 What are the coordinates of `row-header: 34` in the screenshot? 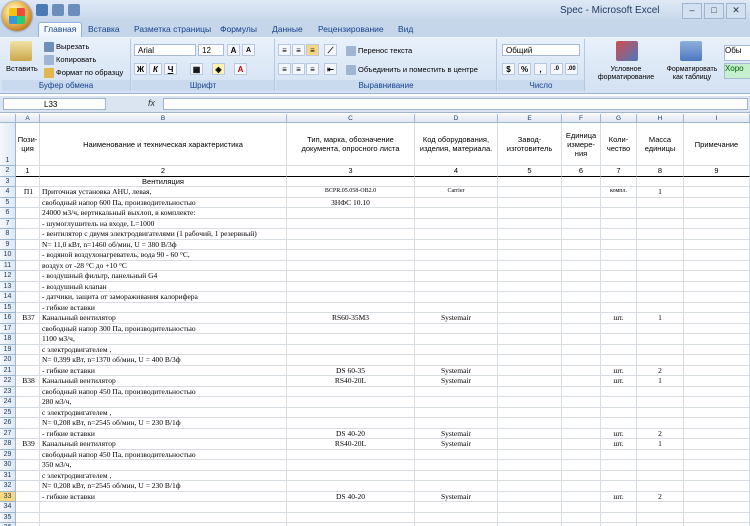 It's located at (8, 507).